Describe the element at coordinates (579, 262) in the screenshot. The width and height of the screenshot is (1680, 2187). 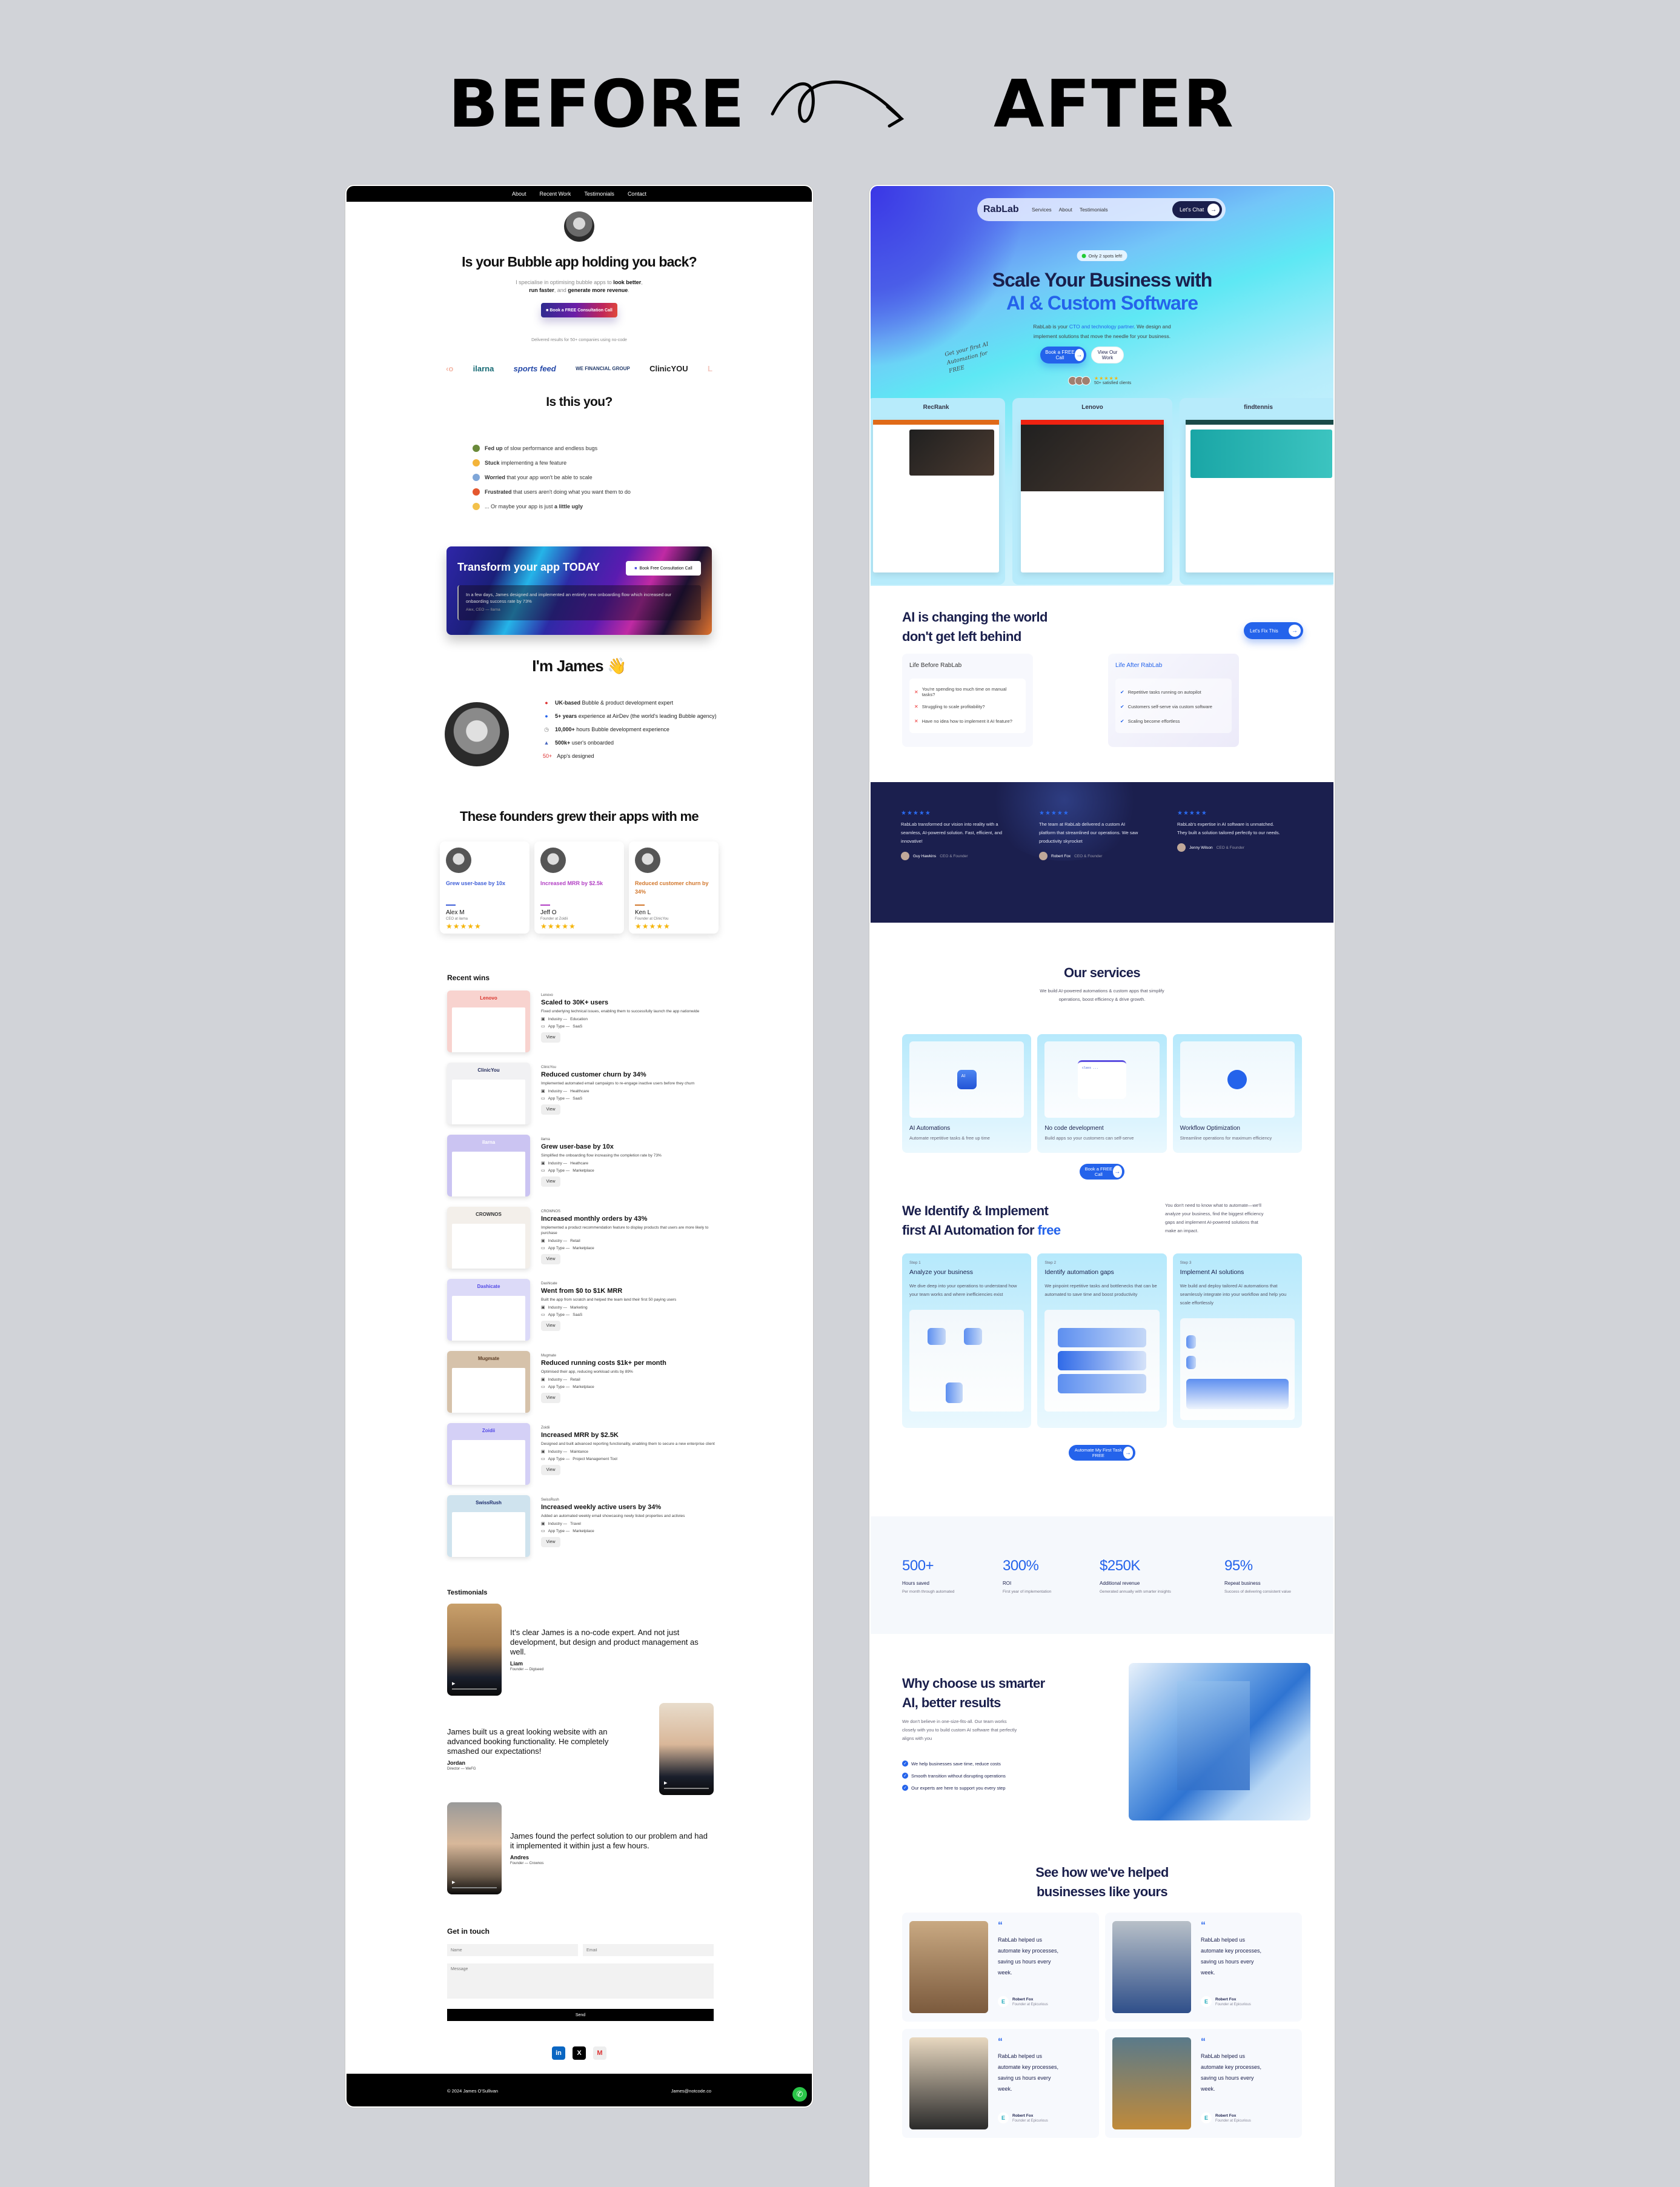
I see `hero-title: Is your Bubble app holding you back?` at that location.